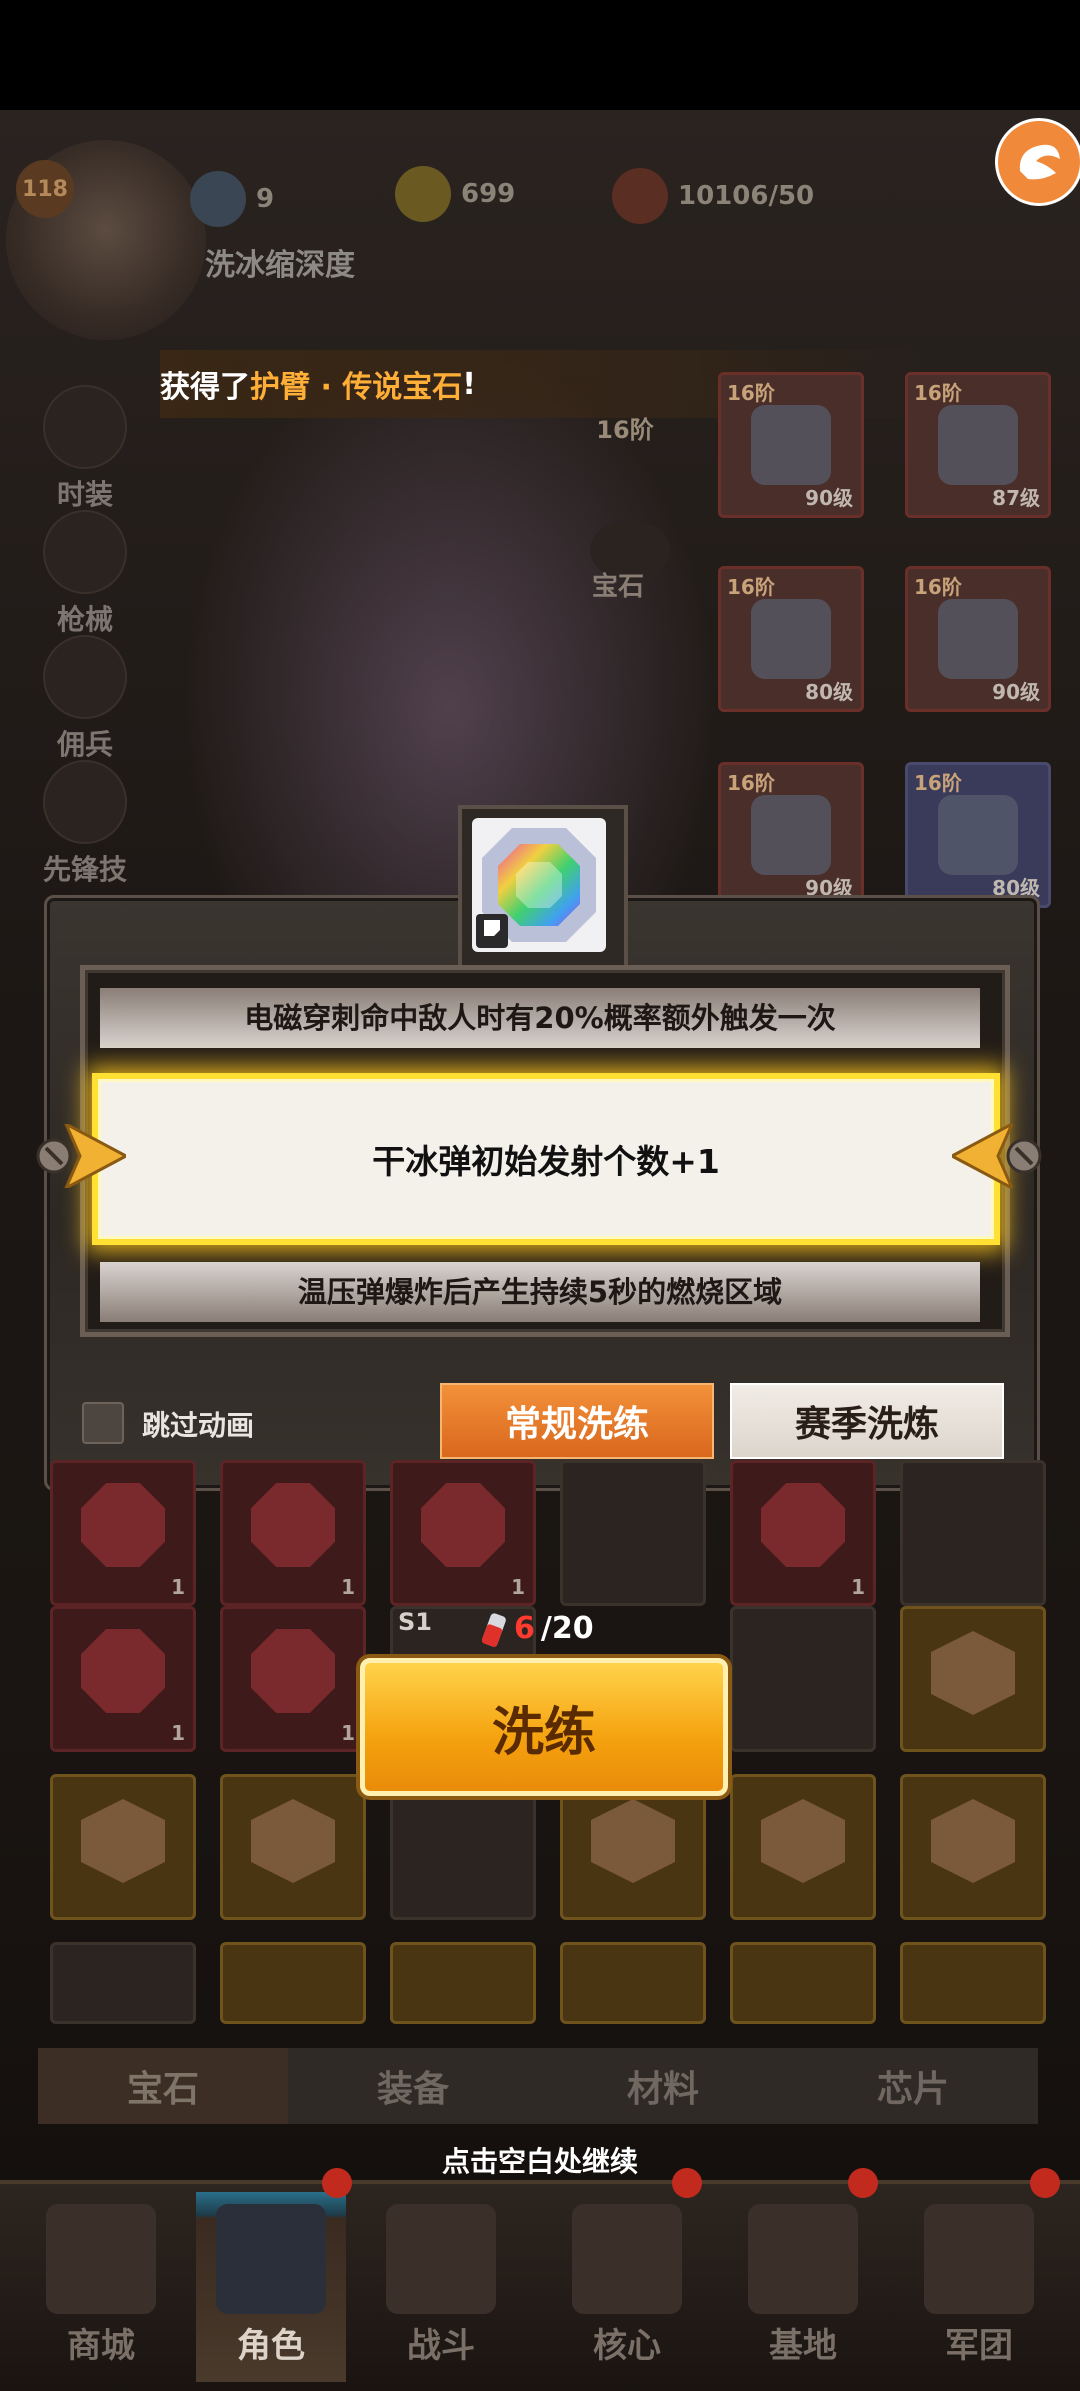  I want to click on glove-icon, so click(978, 835).